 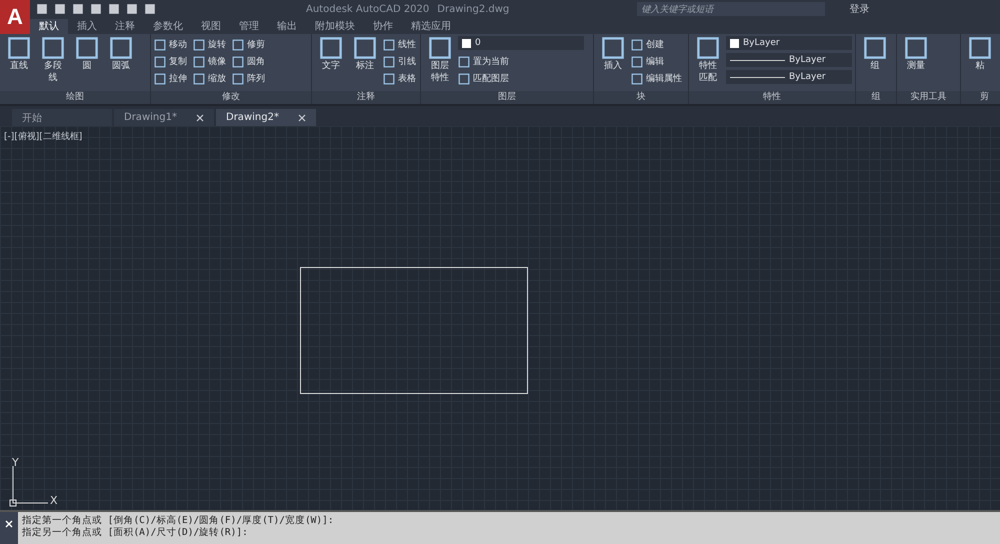 I want to click on tool-button: 直线, so click(x=19, y=62).